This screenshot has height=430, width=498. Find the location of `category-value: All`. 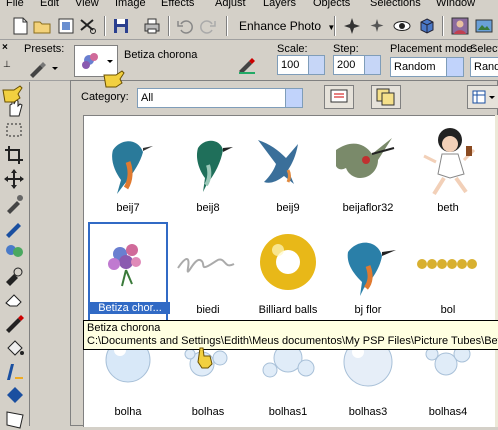

category-value: All is located at coordinates (147, 98).